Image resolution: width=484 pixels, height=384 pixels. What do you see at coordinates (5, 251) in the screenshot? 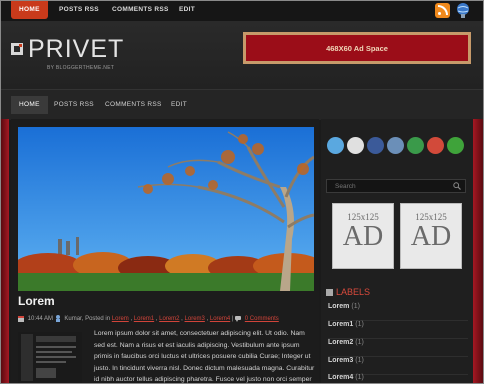
I see `left-stripe` at bounding box center [5, 251].